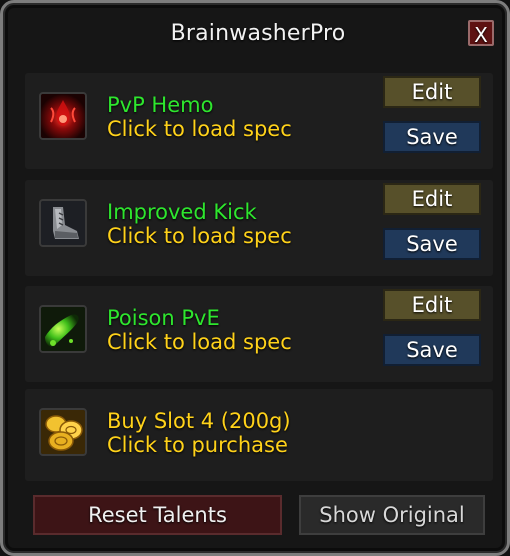  What do you see at coordinates (160, 105) in the screenshot?
I see `spec-name: PvP Hemo` at bounding box center [160, 105].